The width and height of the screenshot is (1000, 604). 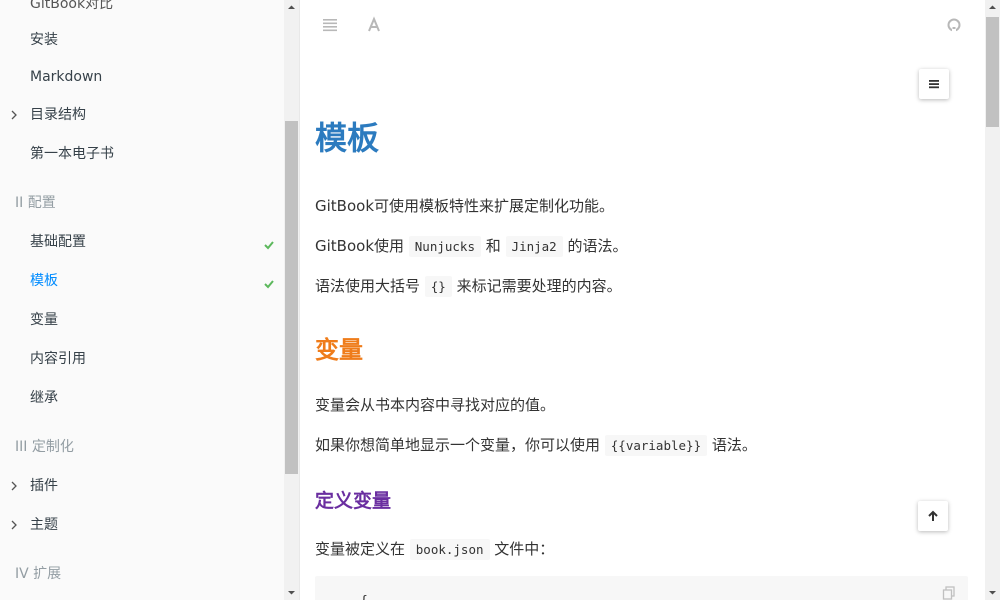 What do you see at coordinates (460, 445) in the screenshot?
I see `text: 如果你想简单地显示一个变量，你可以使用` at bounding box center [460, 445].